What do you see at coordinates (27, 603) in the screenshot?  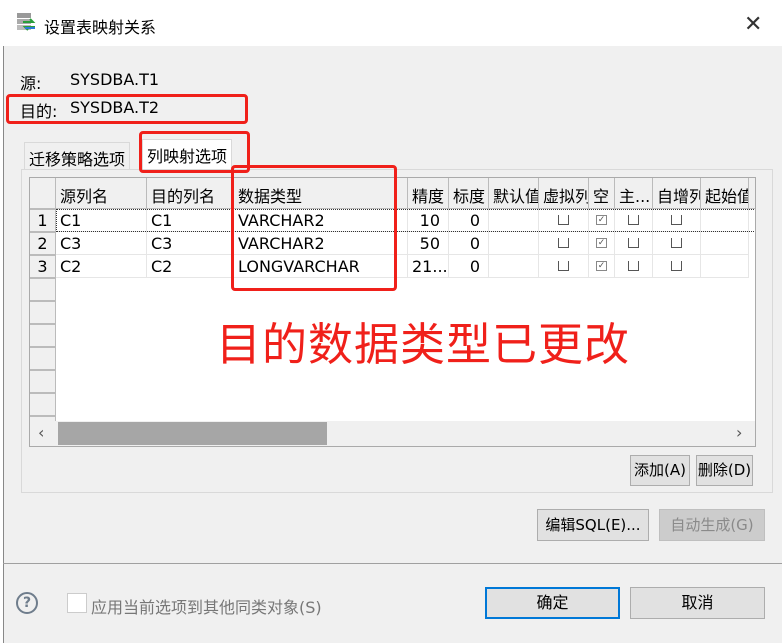 I see `help-icon: ?` at bounding box center [27, 603].